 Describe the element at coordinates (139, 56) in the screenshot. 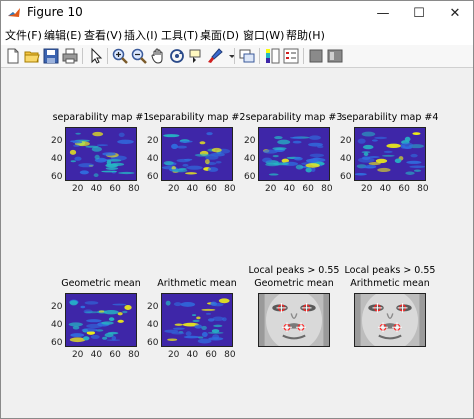

I see `zoom-out-icon` at that location.